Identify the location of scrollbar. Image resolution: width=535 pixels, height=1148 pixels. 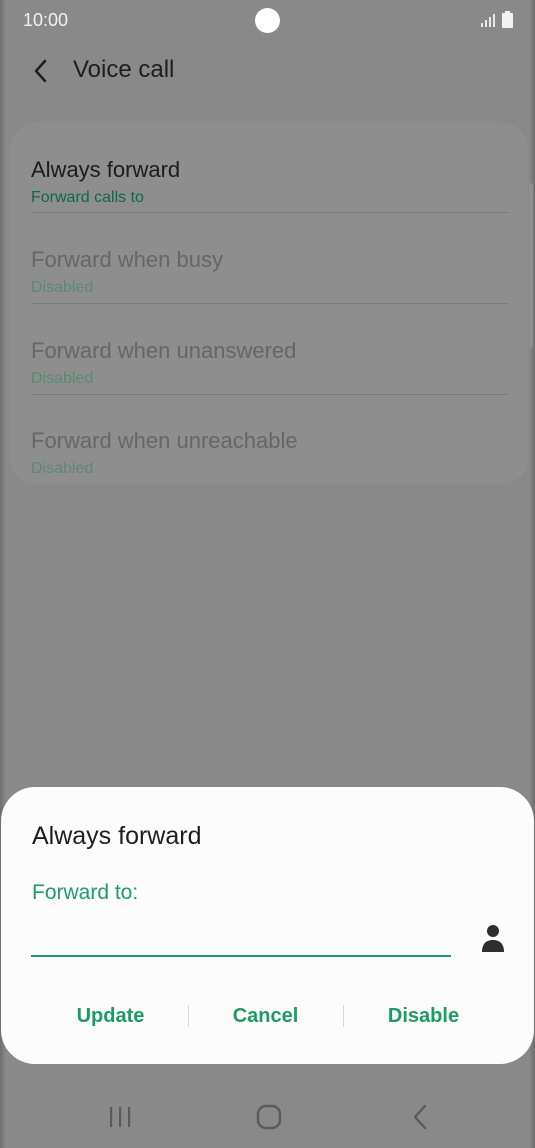
(531, 265).